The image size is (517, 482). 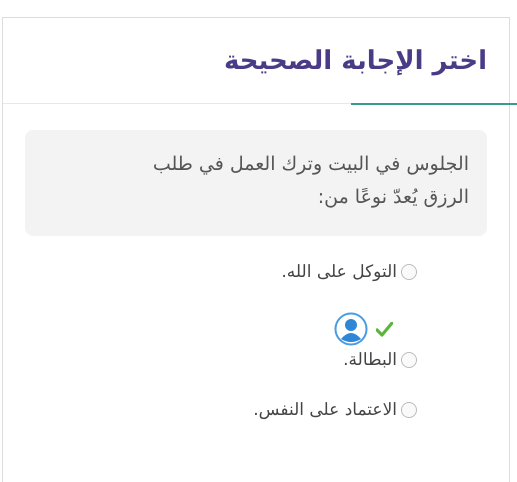 I want to click on option-label: التوكل على الله., so click(x=339, y=272).